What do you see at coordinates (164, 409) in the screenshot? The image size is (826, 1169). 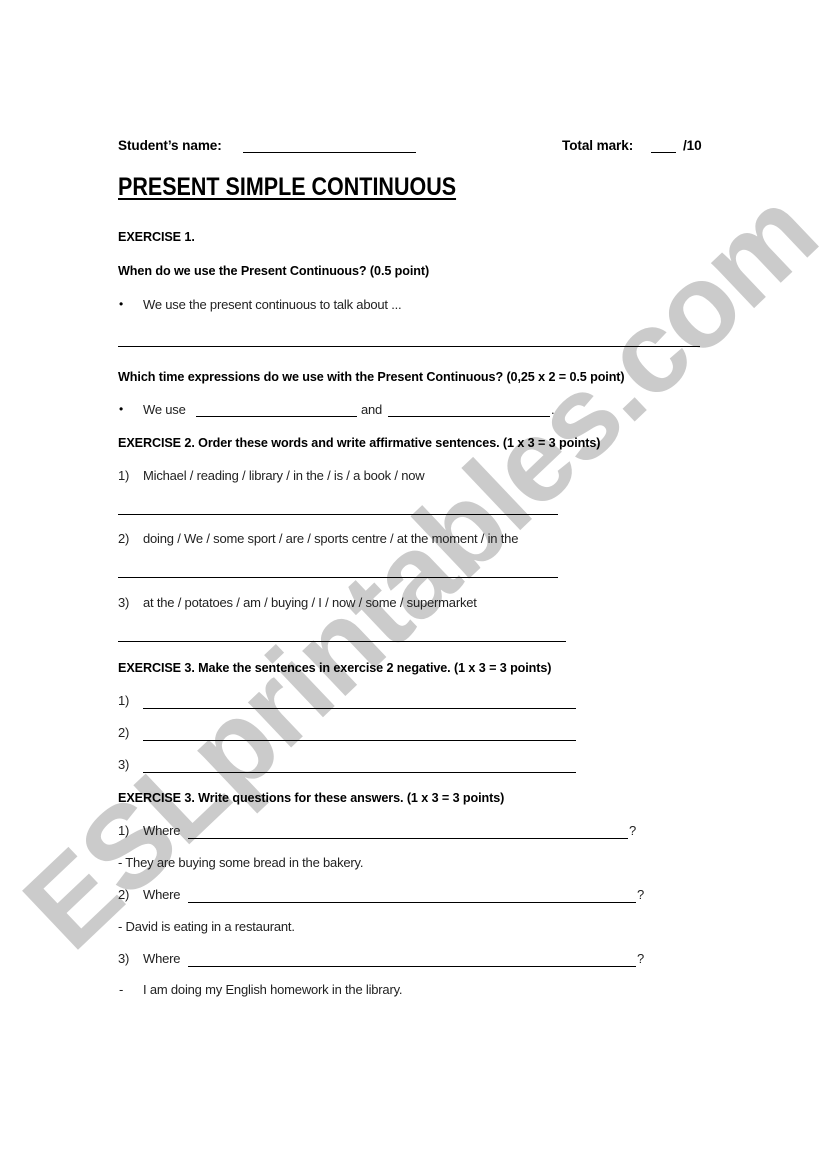 I see `exercise-1-bullet-2-start: We use` at bounding box center [164, 409].